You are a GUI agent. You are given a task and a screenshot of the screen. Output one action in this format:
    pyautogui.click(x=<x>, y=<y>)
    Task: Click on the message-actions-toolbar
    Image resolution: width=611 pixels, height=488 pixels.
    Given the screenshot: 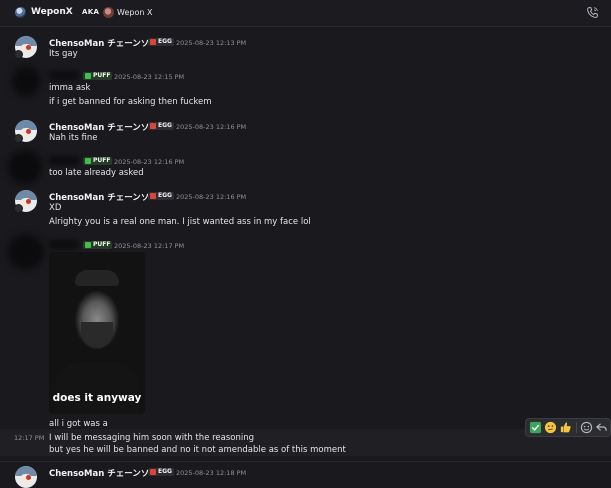 What is the action you would take?
    pyautogui.click(x=568, y=427)
    